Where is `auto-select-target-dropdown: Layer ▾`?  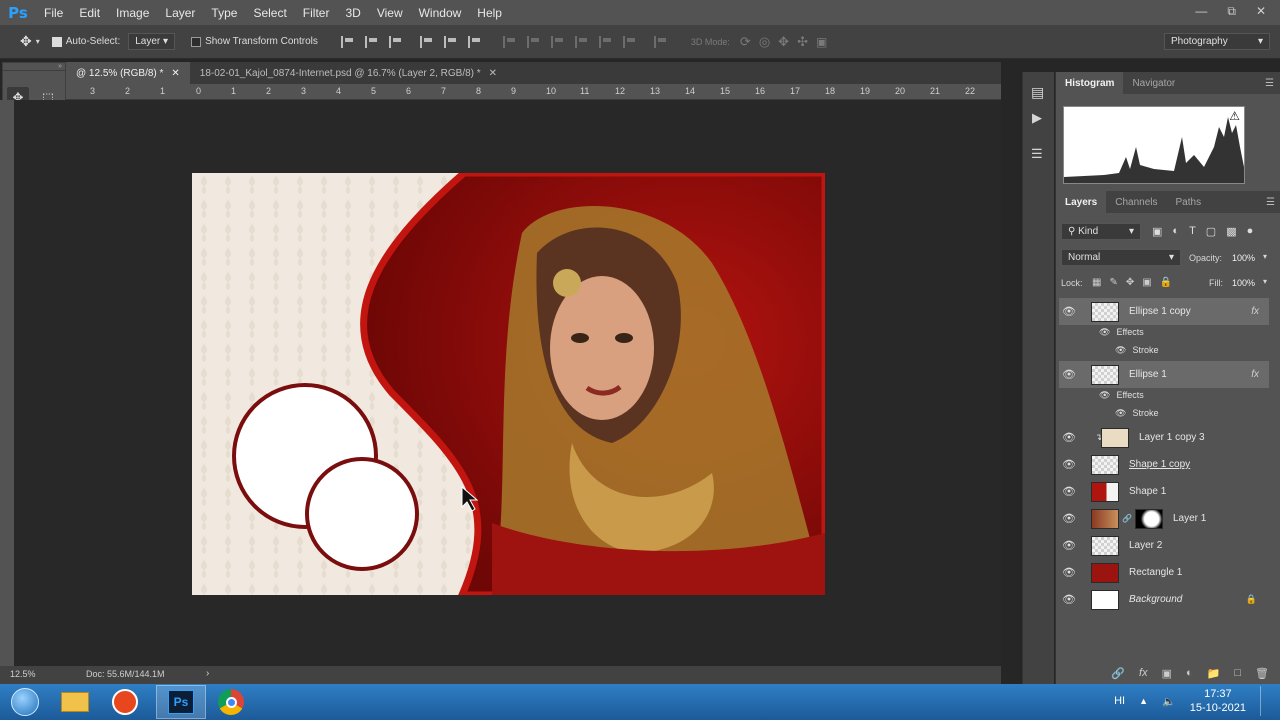 auto-select-target-dropdown: Layer ▾ is located at coordinates (152, 41).